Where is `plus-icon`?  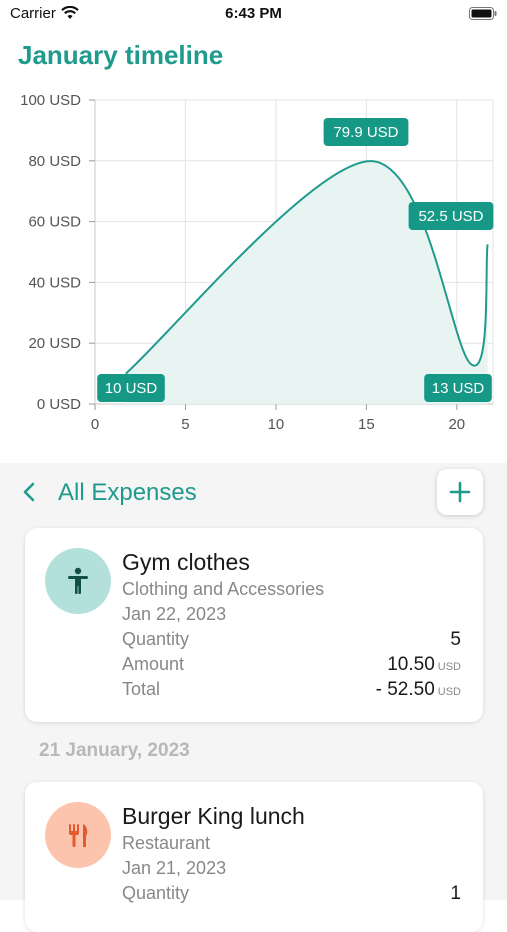
plus-icon is located at coordinates (460, 492).